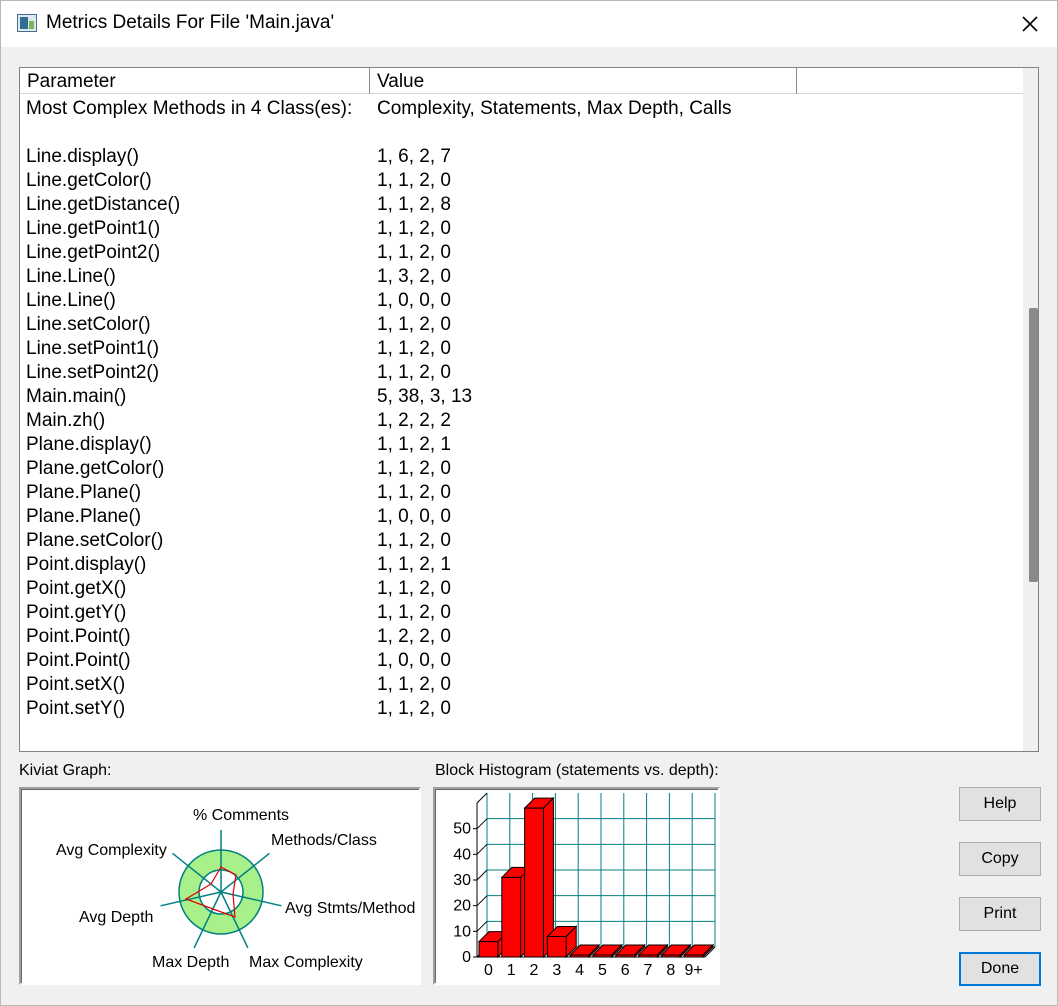  What do you see at coordinates (521, 421) in the screenshot?
I see `table-row: Main.zh() 1, 2, 2, 2` at bounding box center [521, 421].